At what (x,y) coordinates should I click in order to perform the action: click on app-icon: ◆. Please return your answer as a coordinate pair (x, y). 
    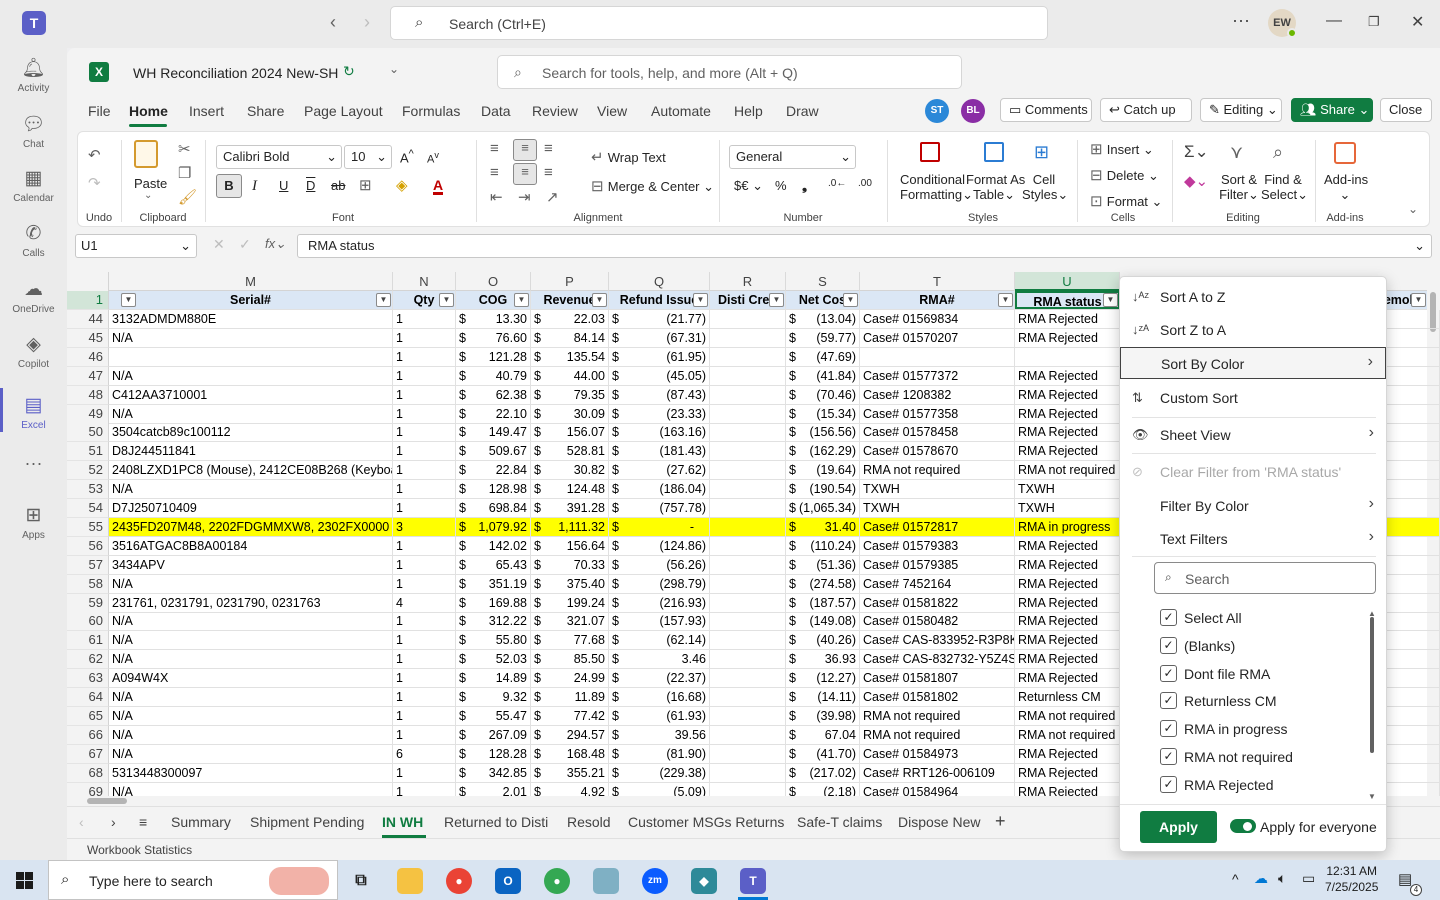
    Looking at the image, I should click on (704, 881).